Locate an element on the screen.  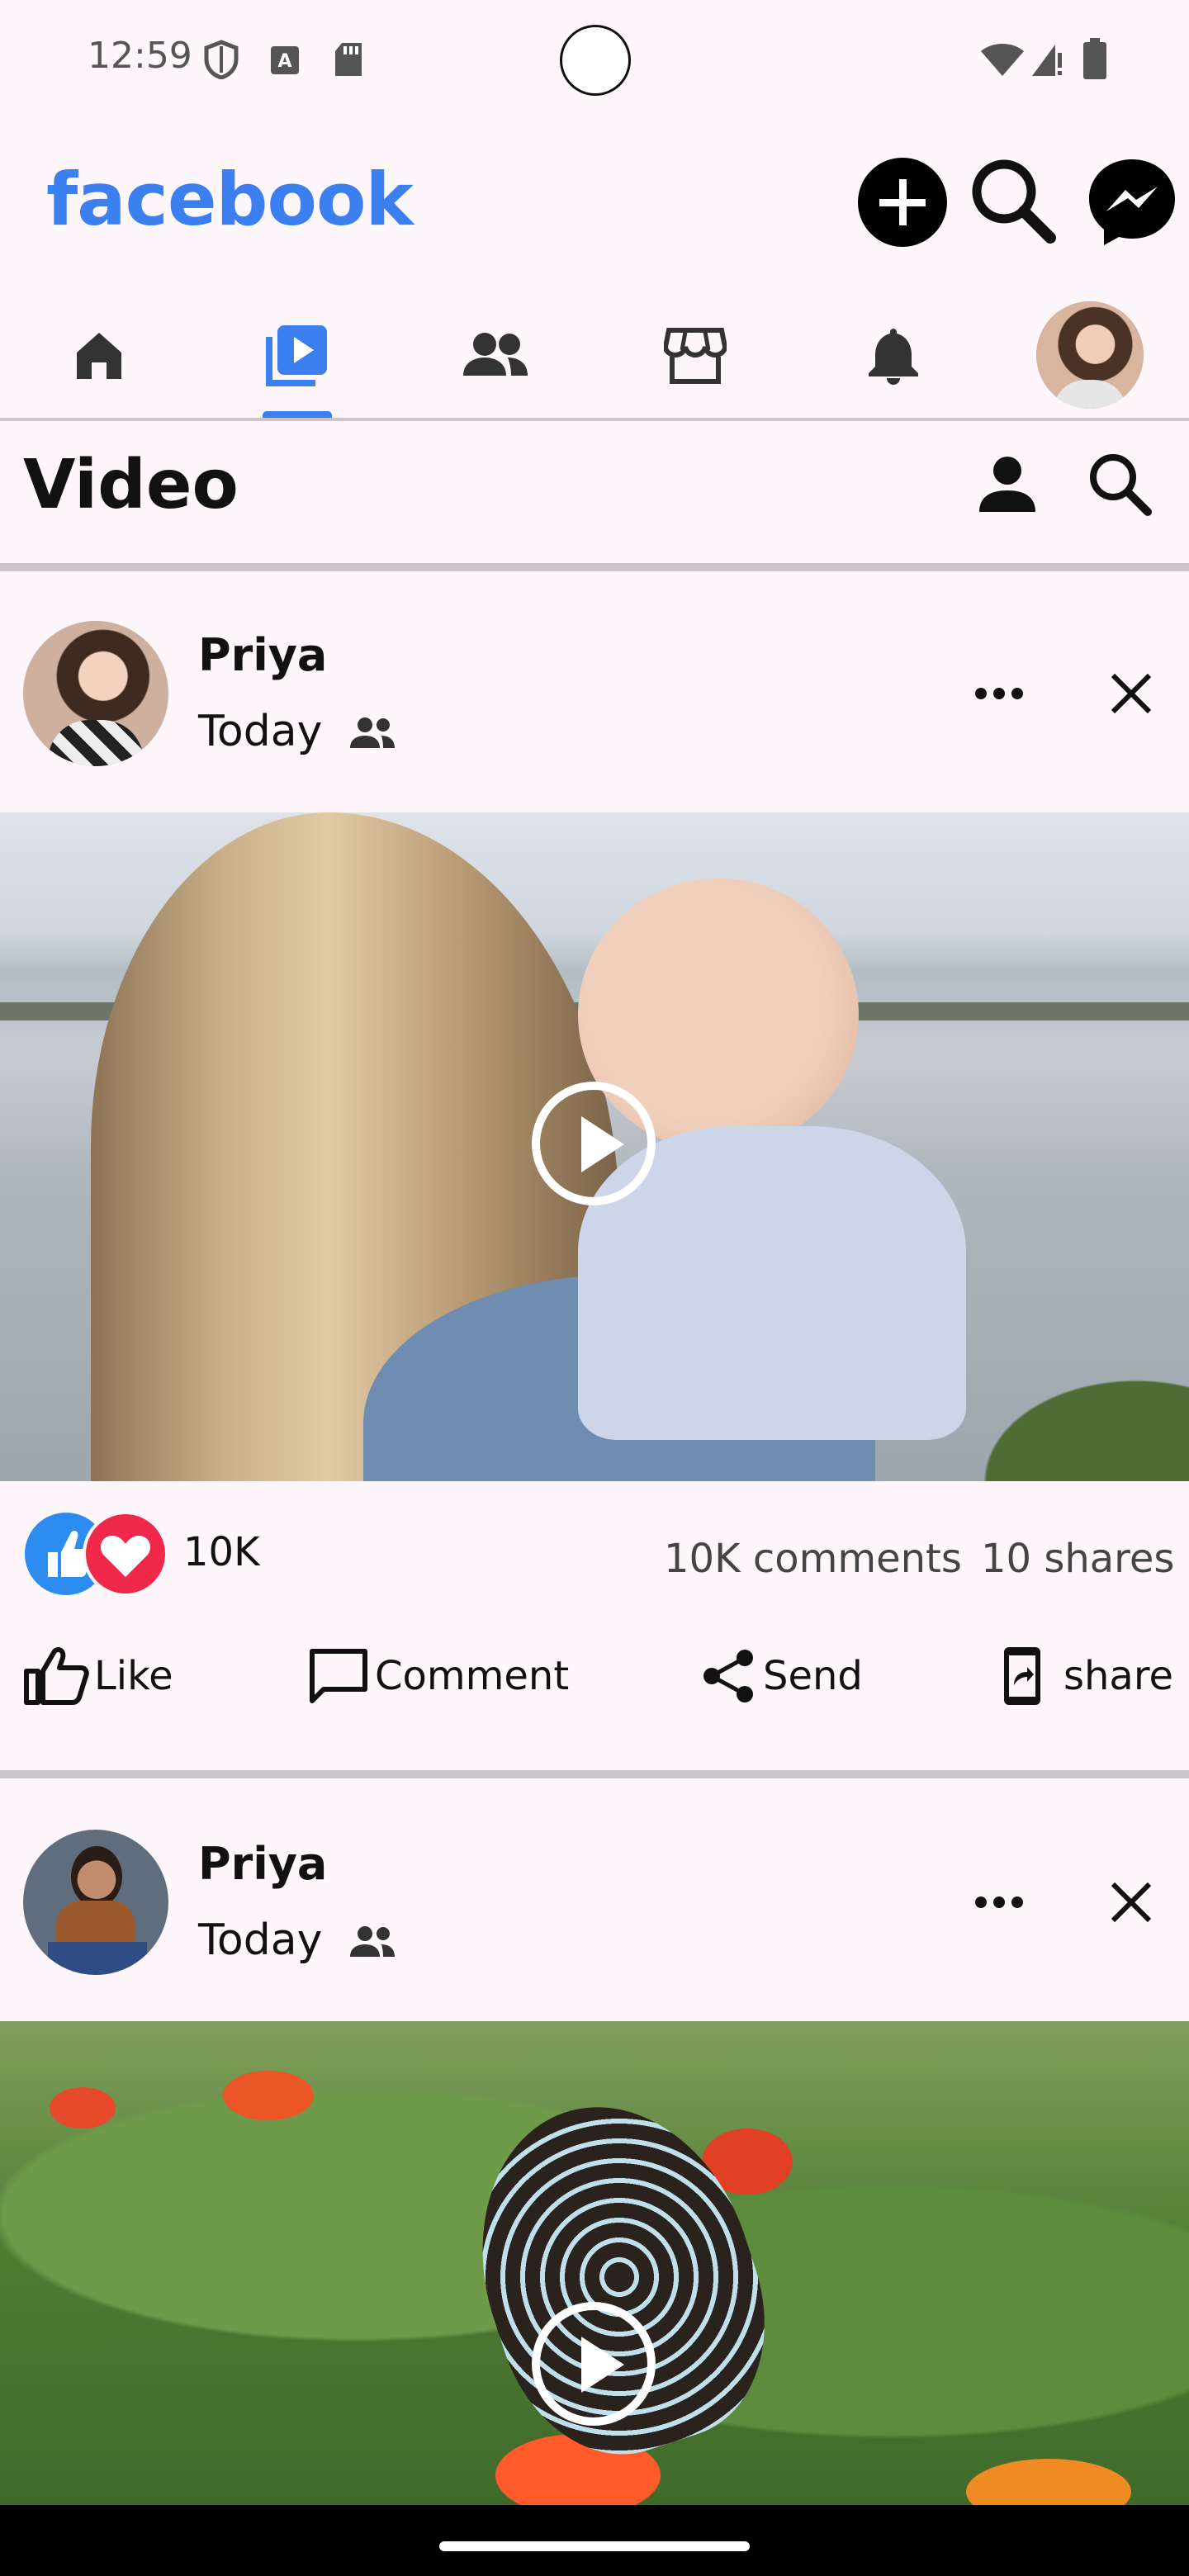
tab-notifications is located at coordinates (893, 355).